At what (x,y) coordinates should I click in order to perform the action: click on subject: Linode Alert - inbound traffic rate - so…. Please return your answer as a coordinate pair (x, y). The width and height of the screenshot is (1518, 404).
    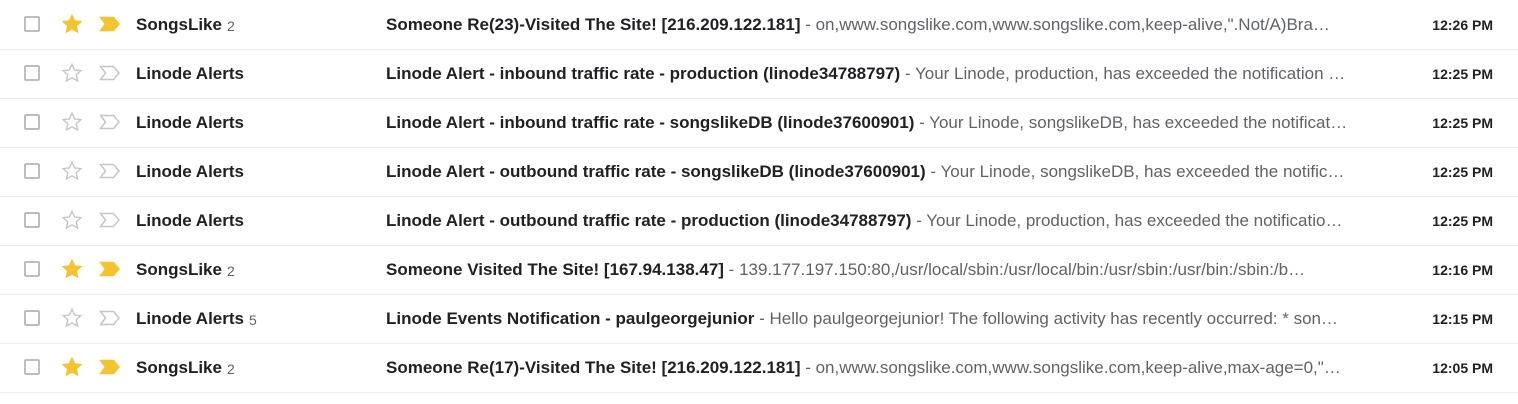
    Looking at the image, I should click on (650, 122).